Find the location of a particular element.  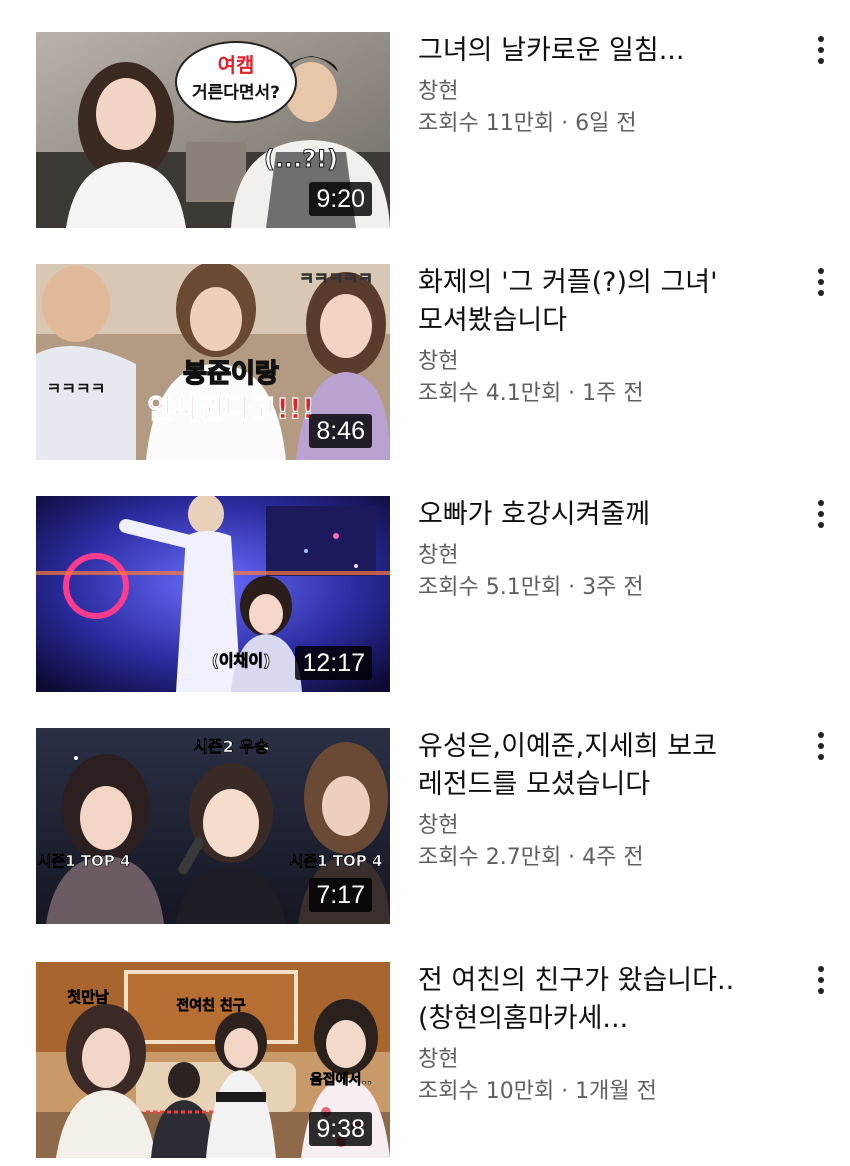

thumb-caption: 봉준이랑 is located at coordinates (231, 374).